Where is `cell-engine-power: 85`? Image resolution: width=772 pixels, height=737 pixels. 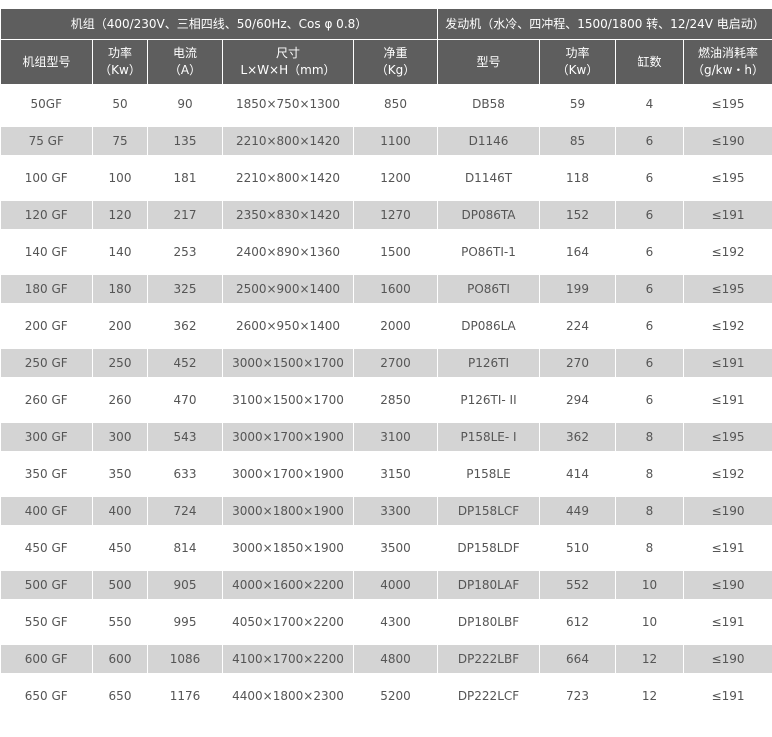 cell-engine-power: 85 is located at coordinates (577, 140).